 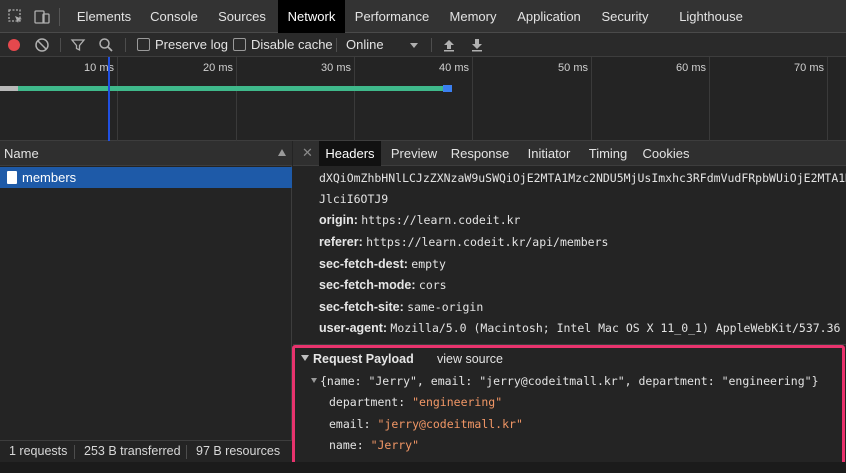 I want to click on cookie-header-value: JlciI6OTJ9, so click(x=354, y=199).